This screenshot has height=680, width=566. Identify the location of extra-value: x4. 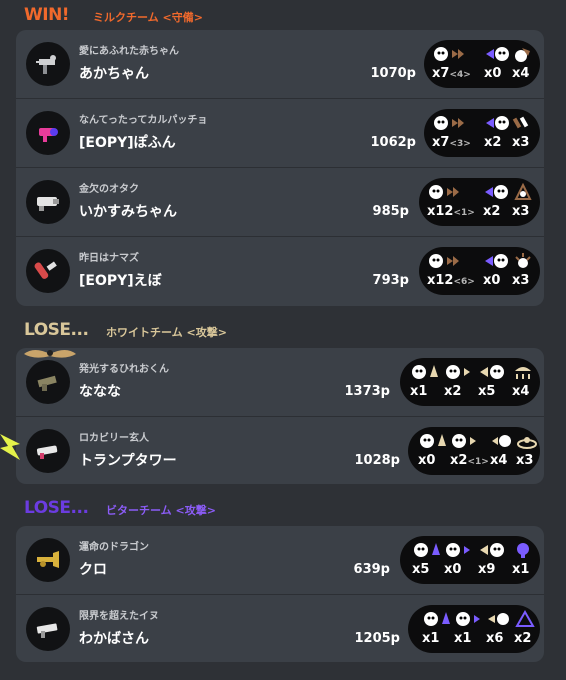
(521, 391).